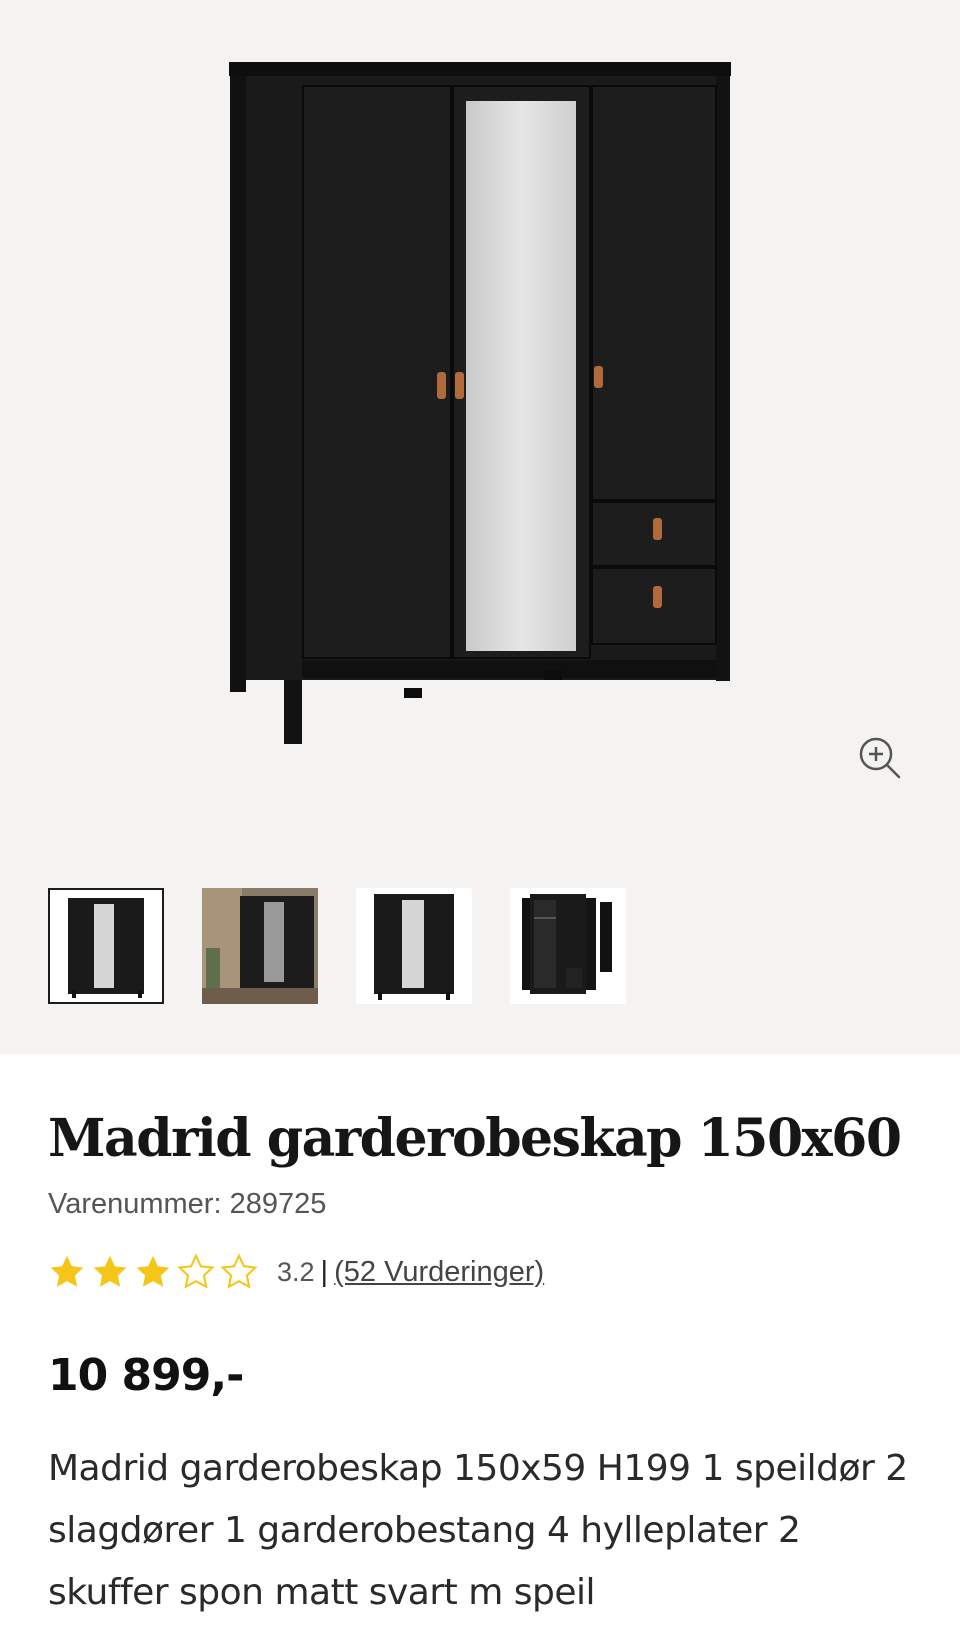  I want to click on product-rating: 3.2 | (52 Vurderinger), so click(296, 1272).